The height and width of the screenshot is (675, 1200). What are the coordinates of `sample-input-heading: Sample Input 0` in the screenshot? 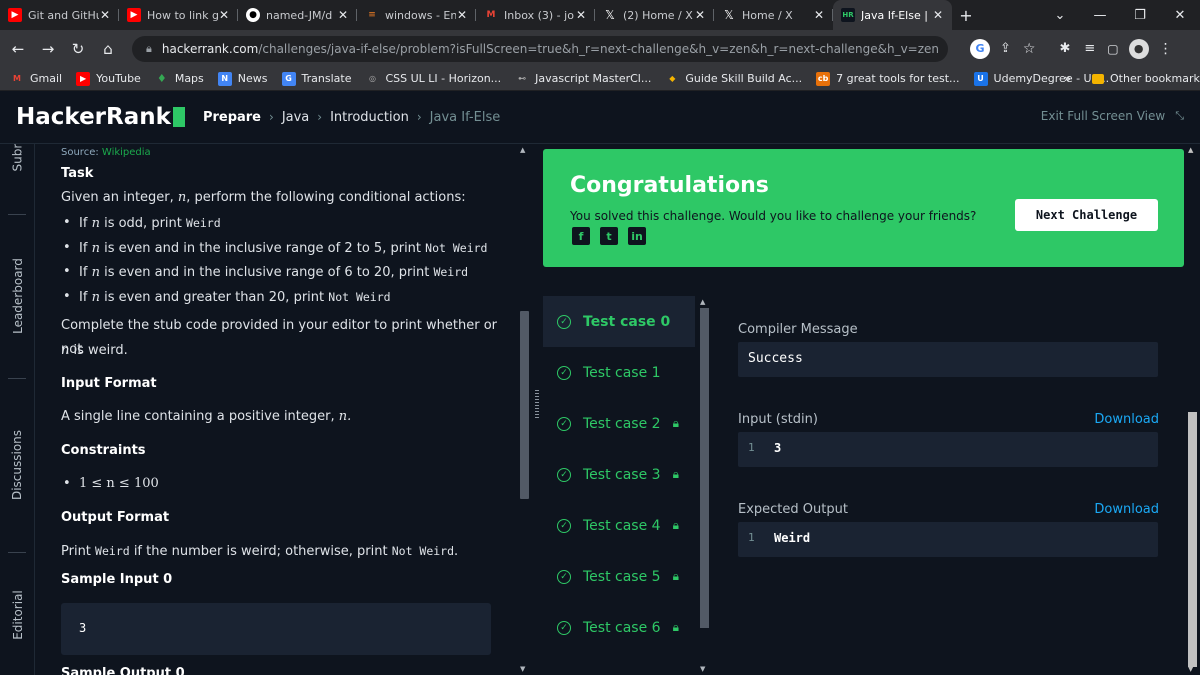 It's located at (117, 579).